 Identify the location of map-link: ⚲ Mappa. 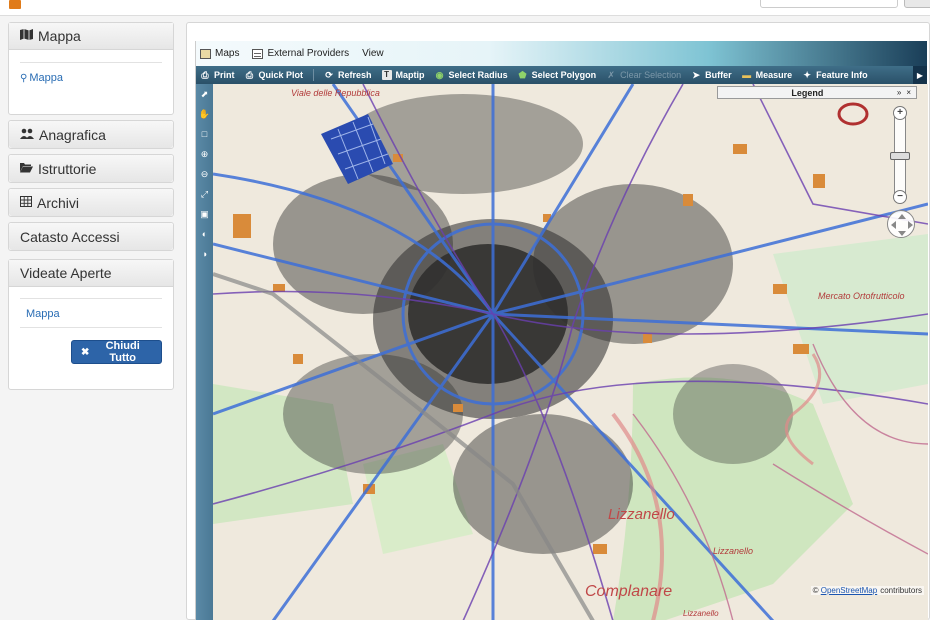
(41, 78).